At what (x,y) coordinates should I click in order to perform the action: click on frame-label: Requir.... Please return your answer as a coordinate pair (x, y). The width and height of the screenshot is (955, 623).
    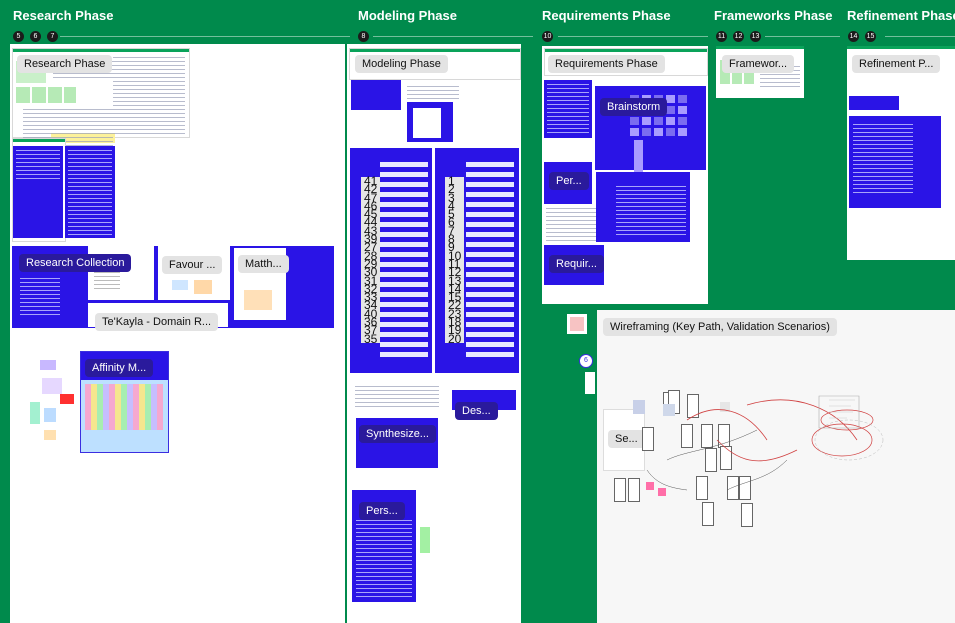
    Looking at the image, I should click on (576, 264).